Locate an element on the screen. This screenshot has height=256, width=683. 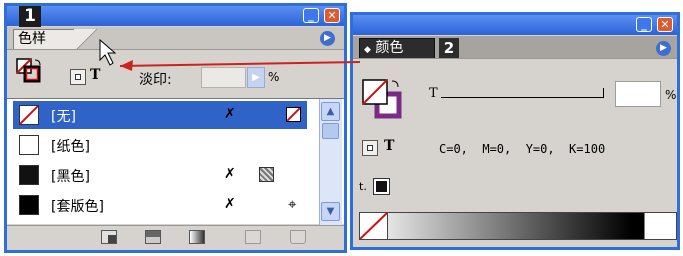
callout-arrow is located at coordinates (230, 54).